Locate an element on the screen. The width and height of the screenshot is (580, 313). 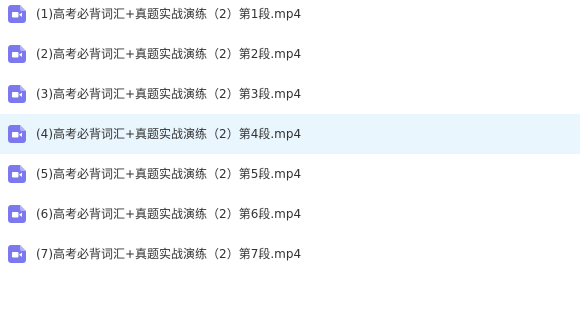
file-row-5: (5)高考必背词汇+真题实战演练（2）第5段.mp4 is located at coordinates (290, 174).